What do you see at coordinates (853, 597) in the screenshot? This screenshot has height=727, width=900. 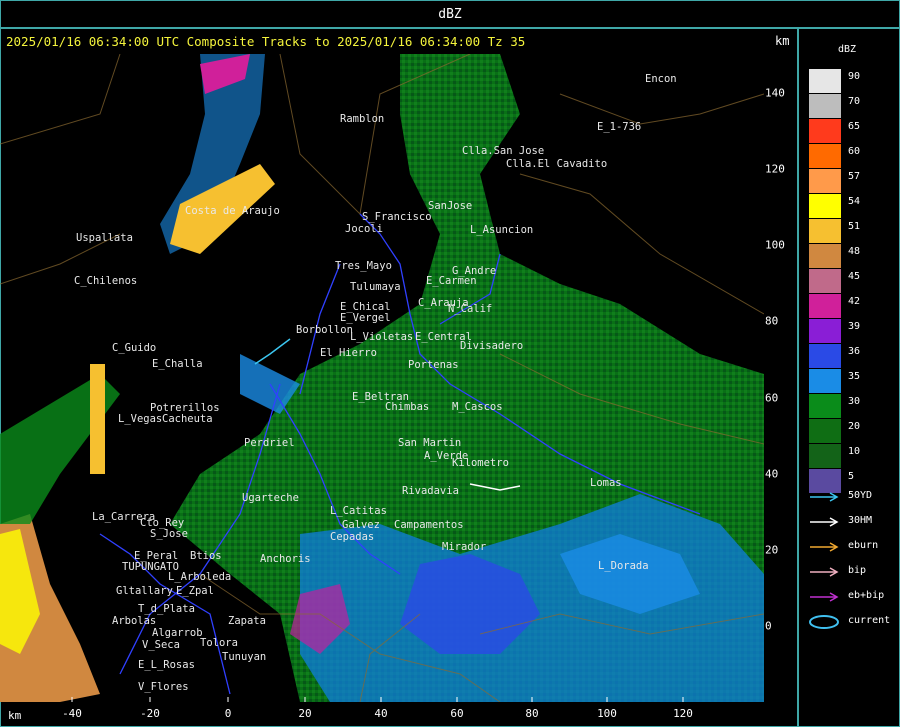 I see `track-legend-eb+bip: eb+bip` at bounding box center [853, 597].